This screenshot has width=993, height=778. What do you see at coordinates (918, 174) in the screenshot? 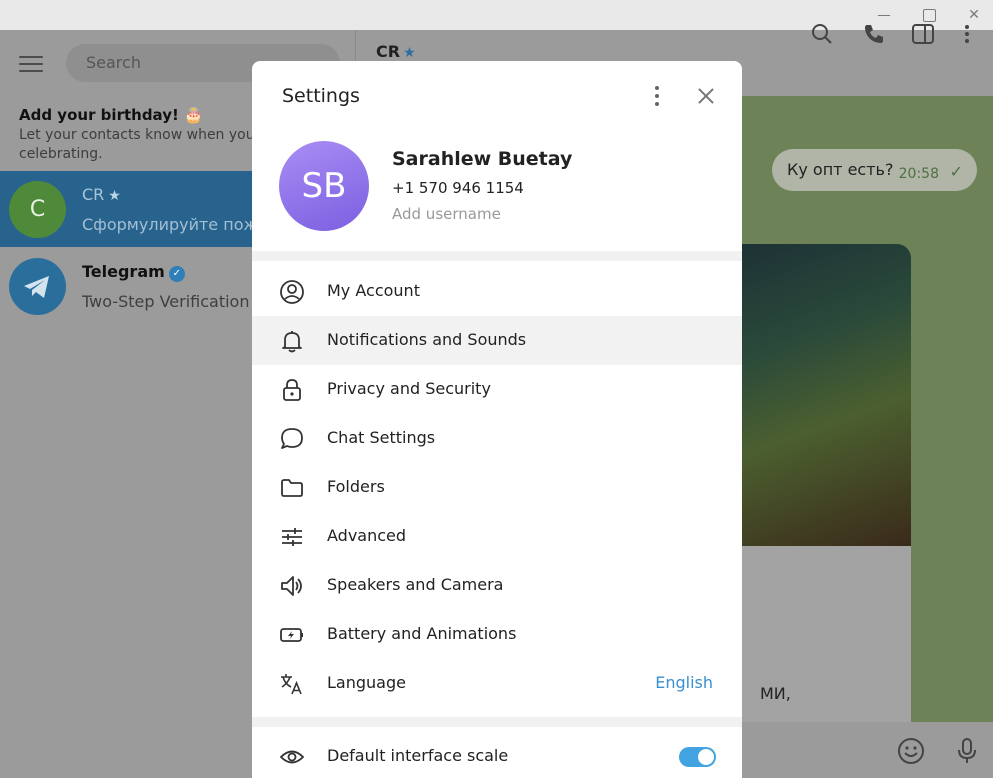
I see `message-time: 20:58` at bounding box center [918, 174].